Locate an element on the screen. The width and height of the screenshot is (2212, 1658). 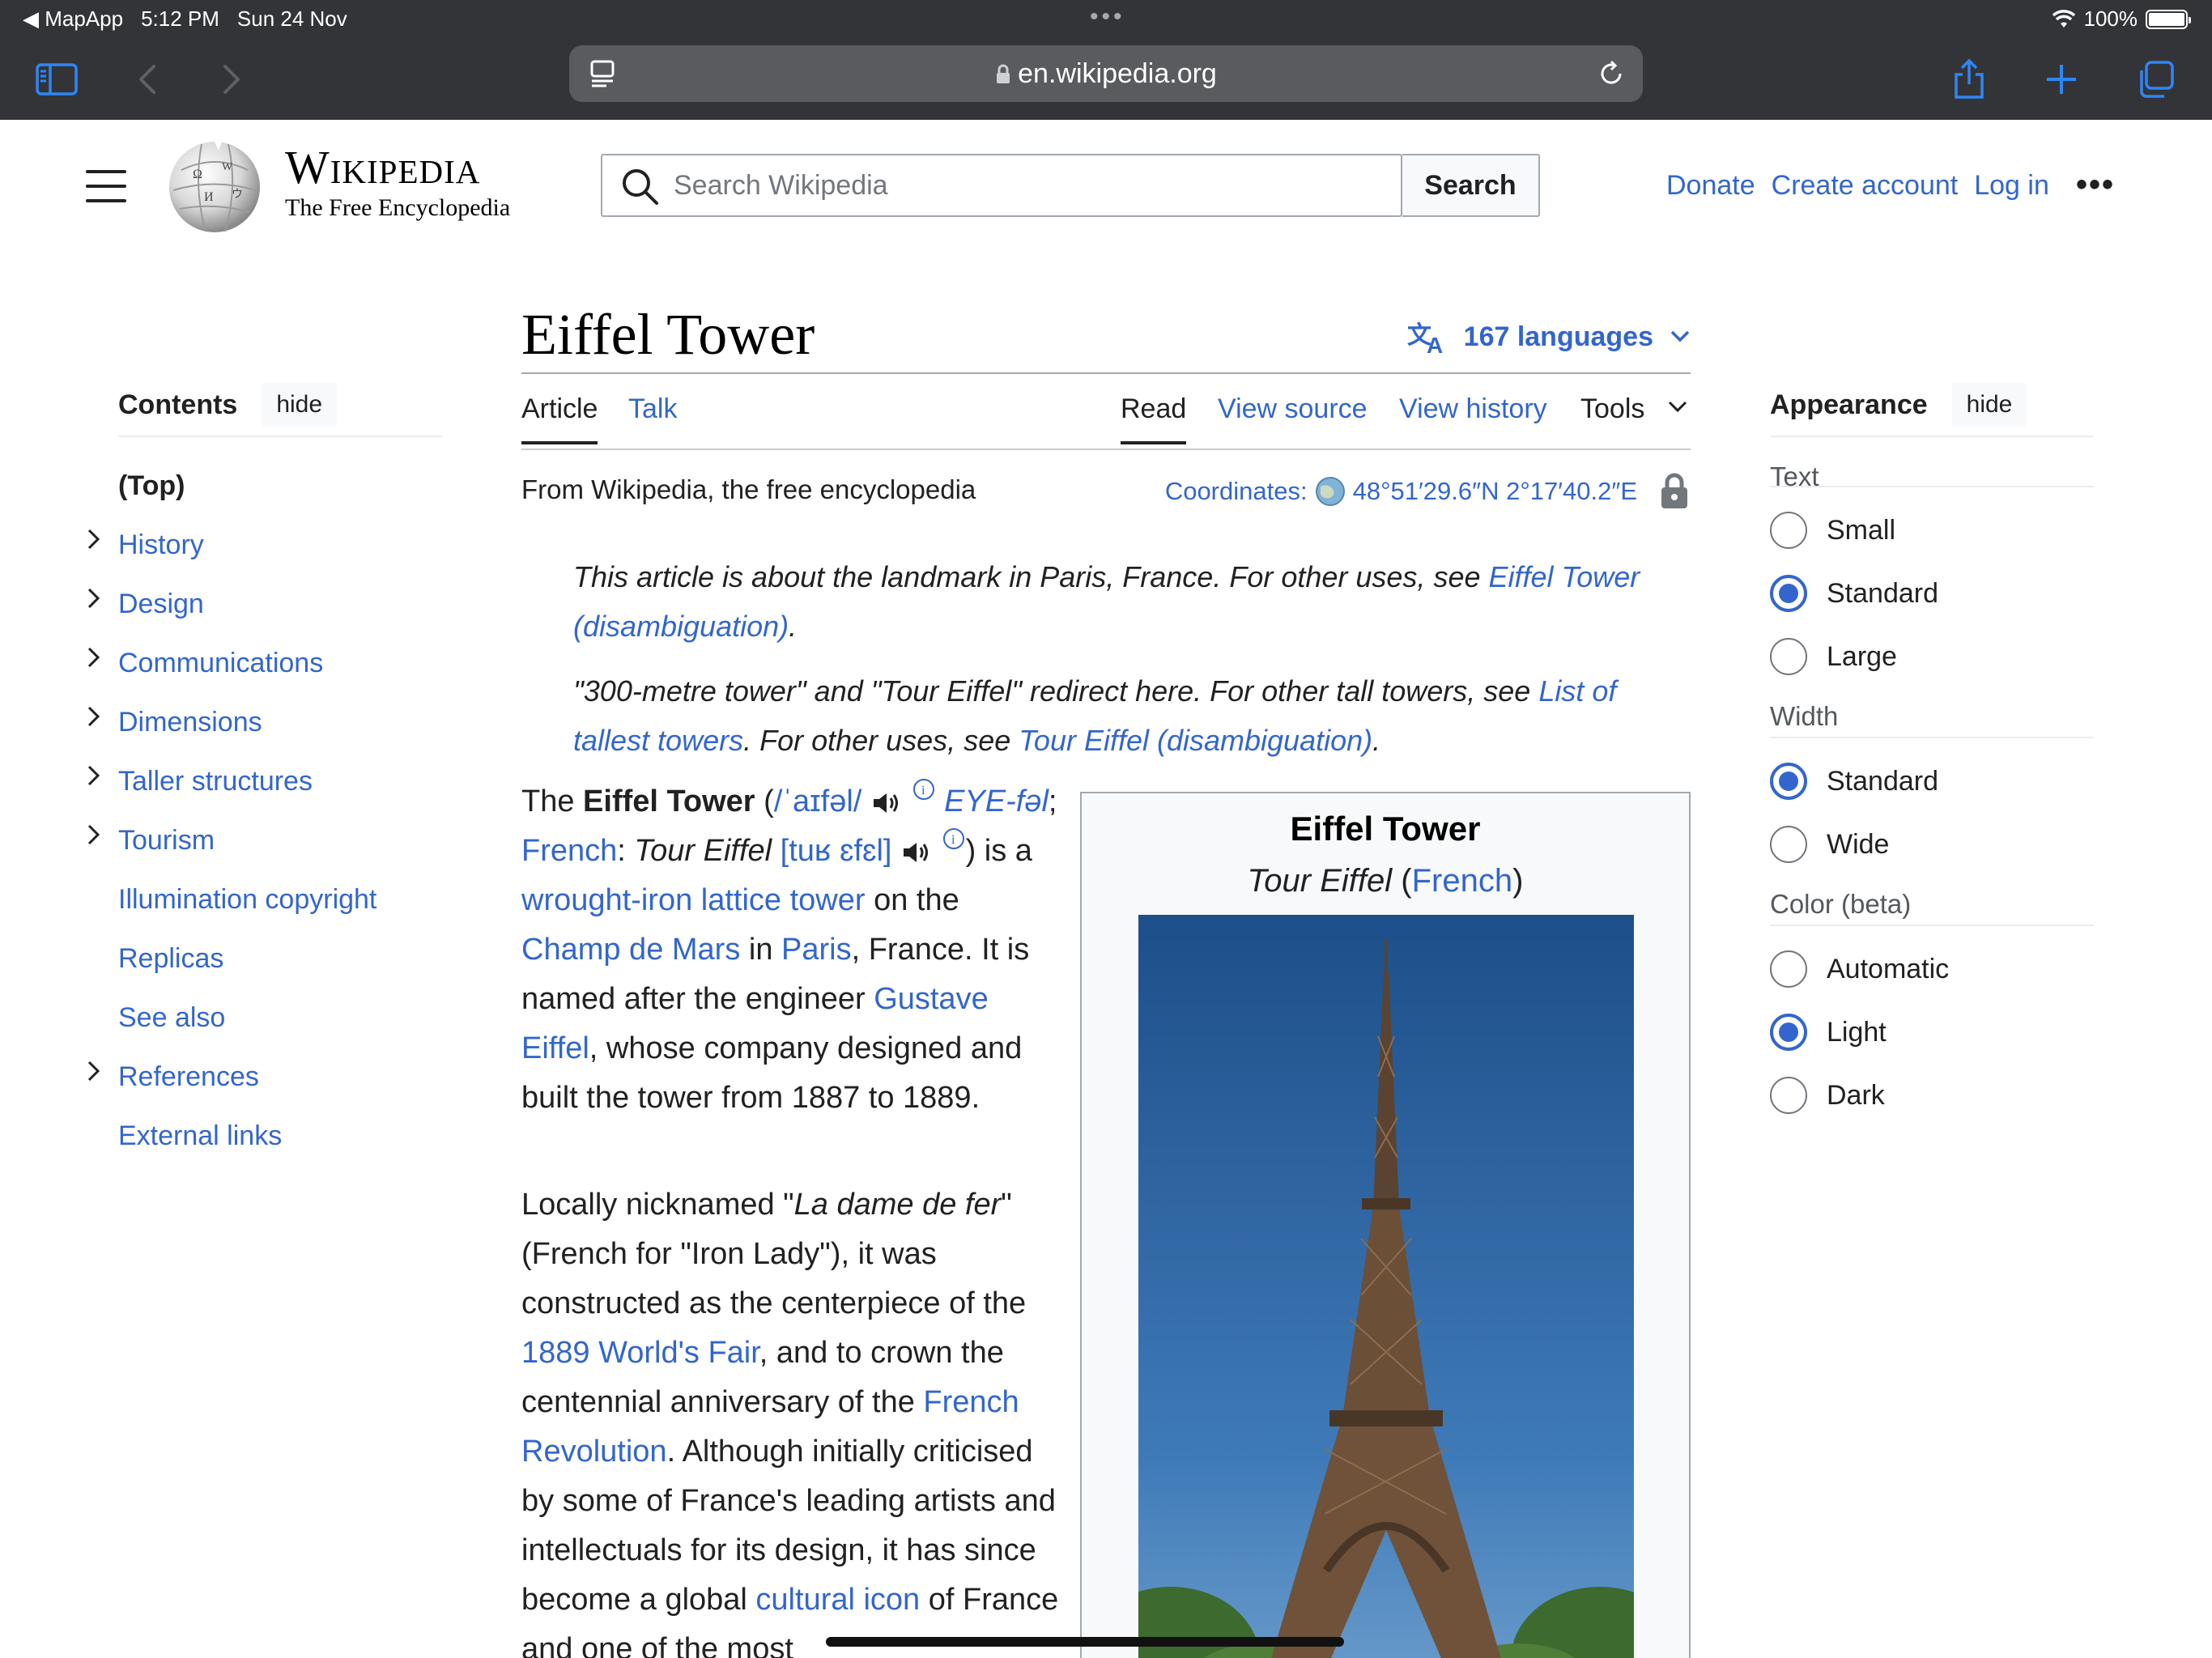
address-bar: en.wikipedia.org is located at coordinates (1106, 73).